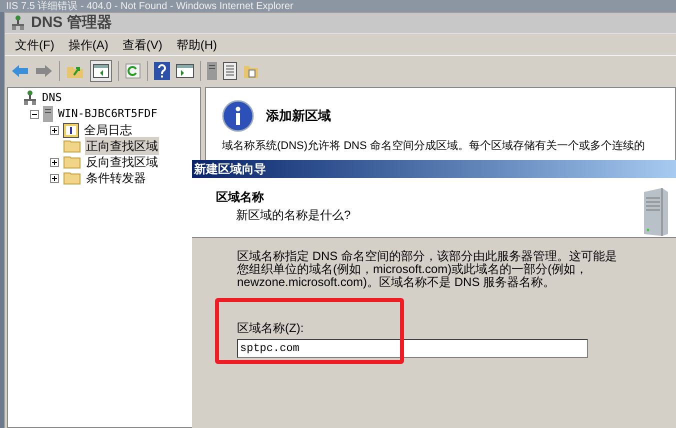  Describe the element at coordinates (656, 212) in the screenshot. I see `server-tower-icon` at that location.